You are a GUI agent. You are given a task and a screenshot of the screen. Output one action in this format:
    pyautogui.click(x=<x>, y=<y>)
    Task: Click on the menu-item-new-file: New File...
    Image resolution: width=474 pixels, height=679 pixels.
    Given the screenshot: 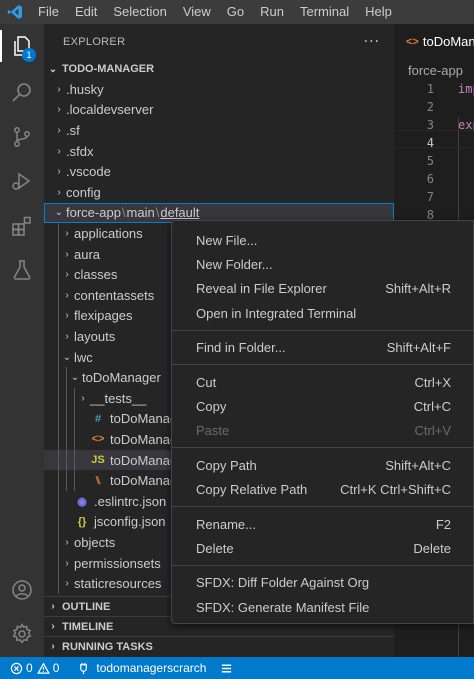 What is the action you would take?
    pyautogui.click(x=323, y=240)
    